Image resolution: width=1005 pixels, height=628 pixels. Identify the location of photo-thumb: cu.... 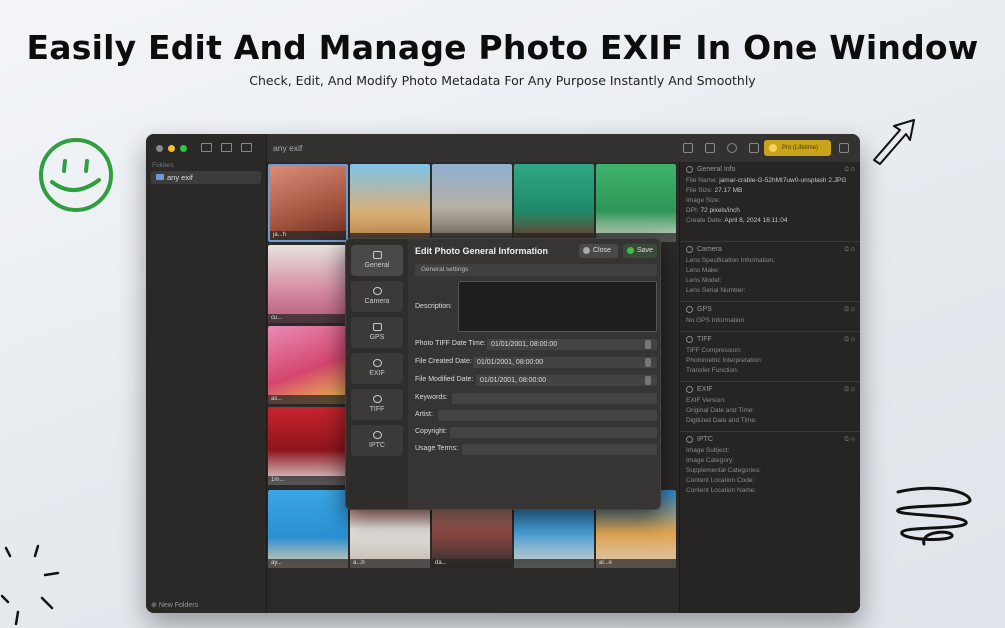
(308, 284).